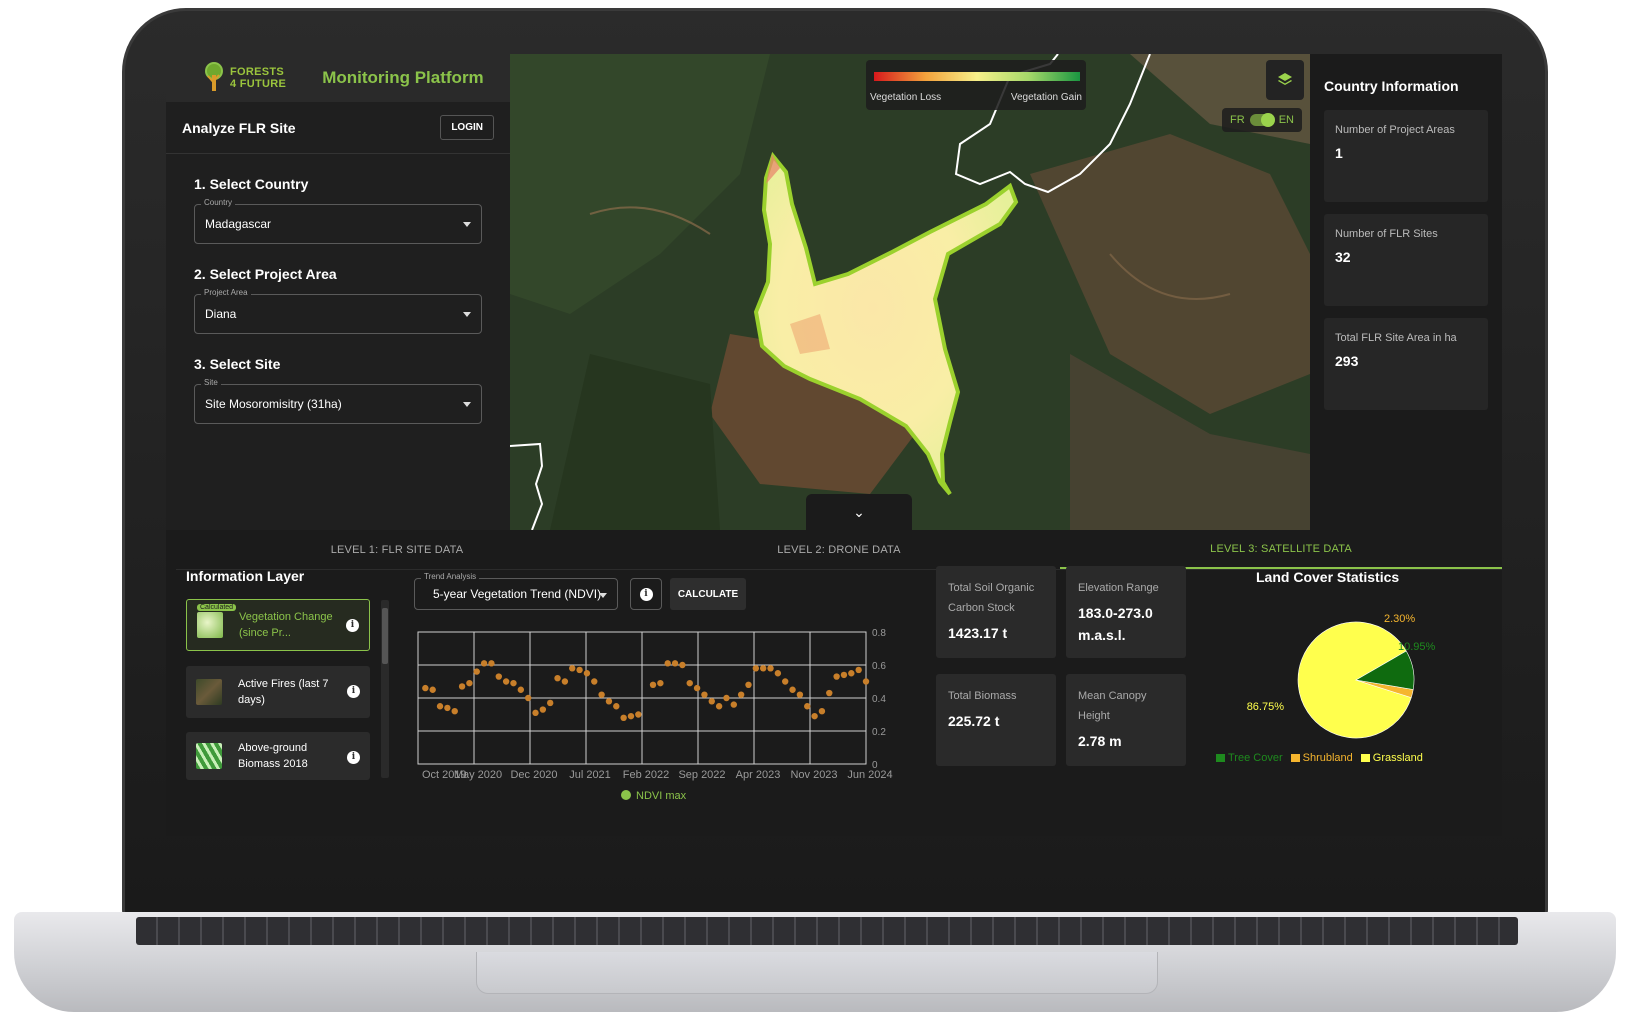 The height and width of the screenshot is (1012, 1630). Describe the element at coordinates (1343, 257) in the screenshot. I see `card-value: 32` at that location.